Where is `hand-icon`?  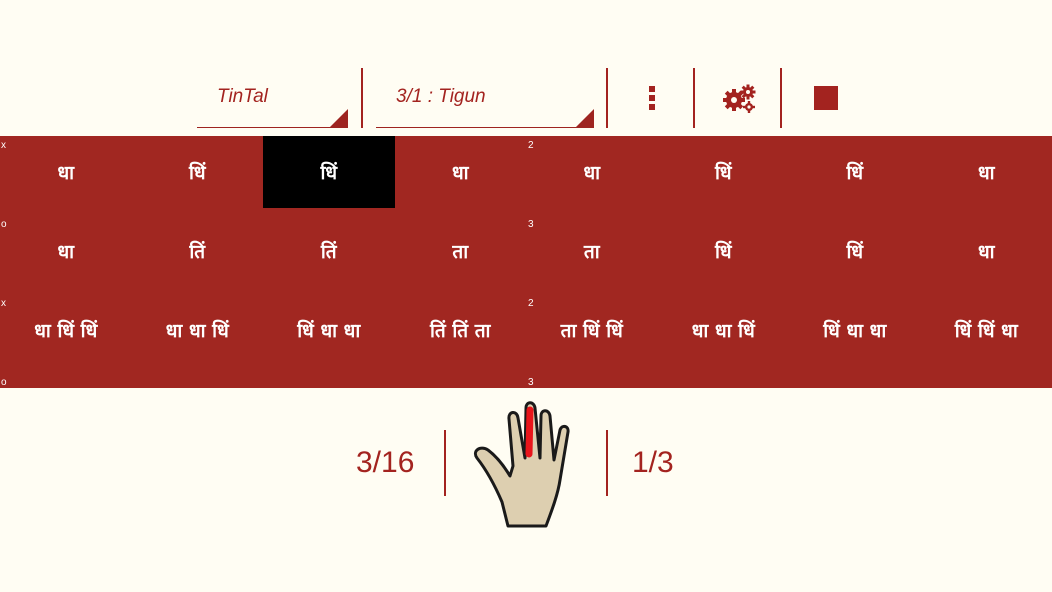 hand-icon is located at coordinates (521, 464).